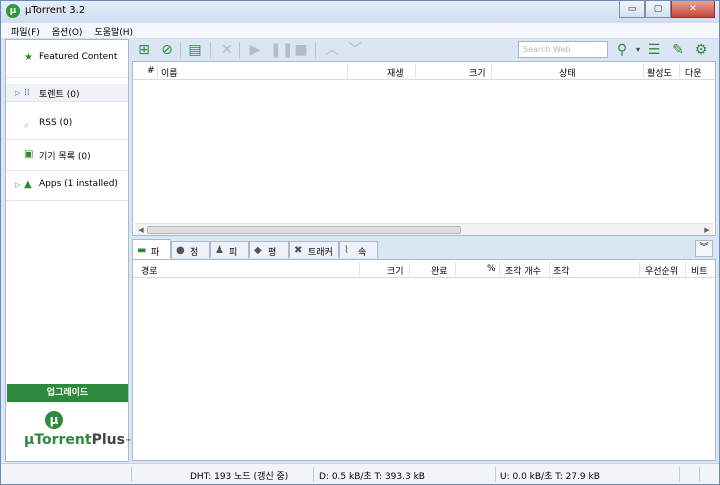 This screenshot has width=720, height=485. What do you see at coordinates (395, 271) in the screenshot?
I see `col-file-size: 크기` at bounding box center [395, 271].